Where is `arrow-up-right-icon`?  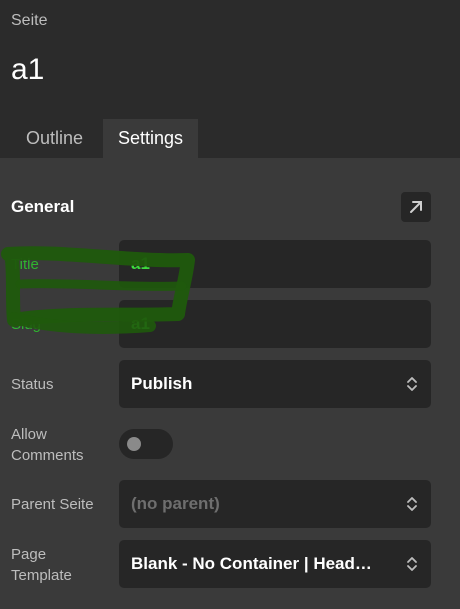 arrow-up-right-icon is located at coordinates (416, 207).